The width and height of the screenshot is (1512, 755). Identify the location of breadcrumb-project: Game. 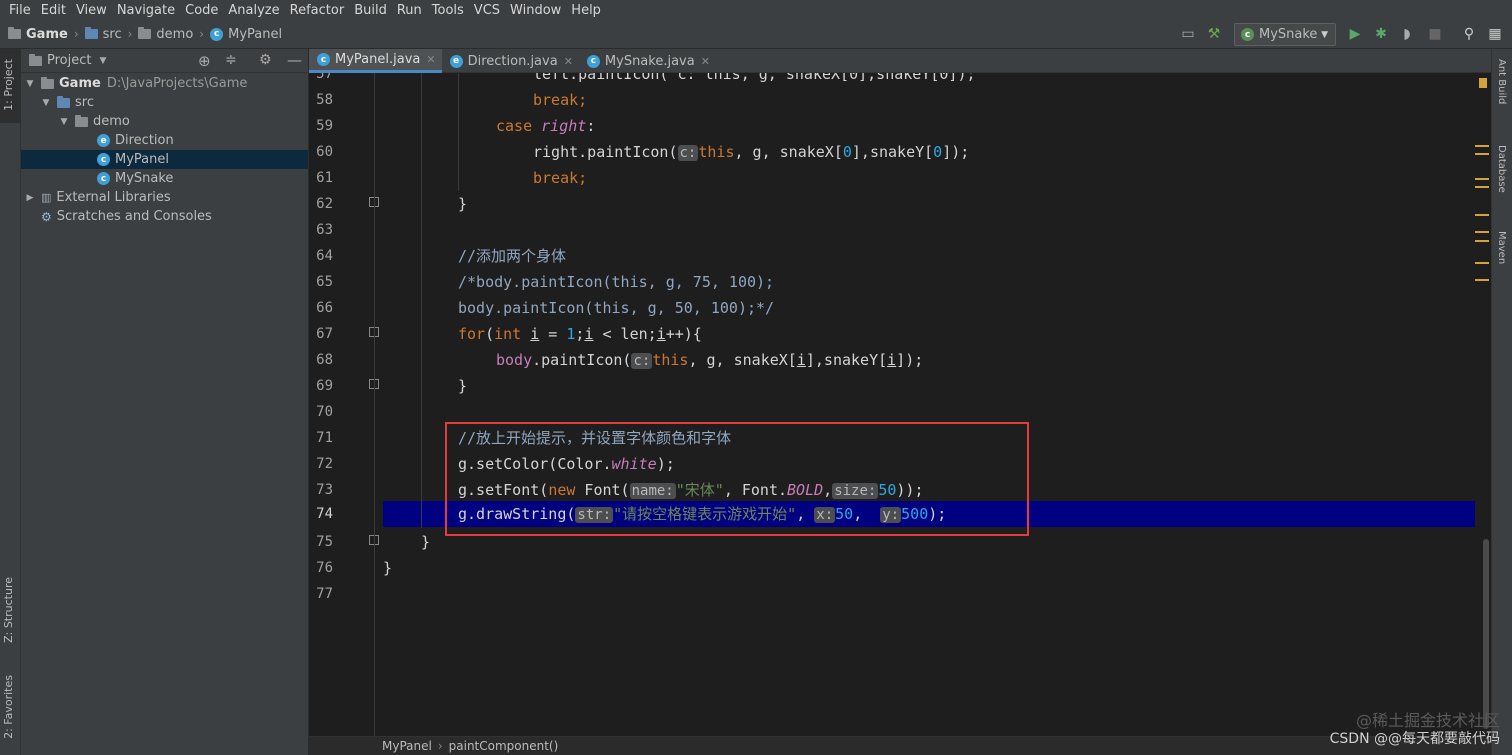
(38, 34).